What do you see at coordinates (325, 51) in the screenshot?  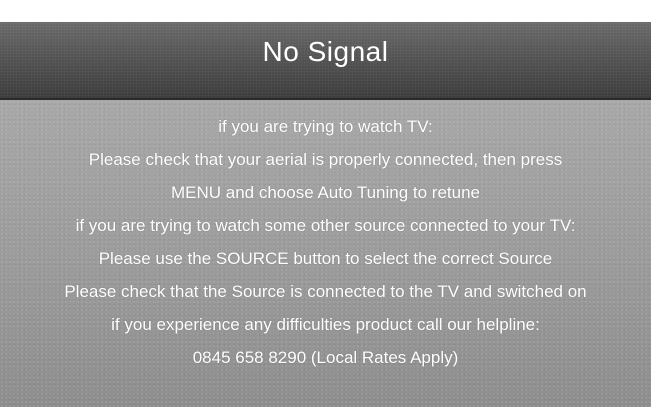 I see `dialog-title: No Signal` at bounding box center [325, 51].